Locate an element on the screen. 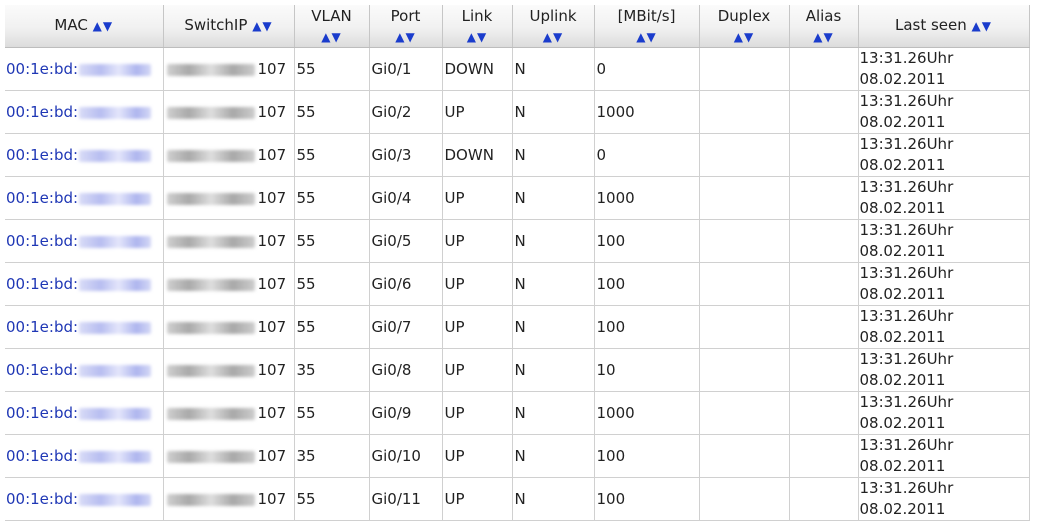 The height and width of the screenshot is (530, 1042). column-header-duplex: Duplex ▲▼ is located at coordinates (744, 26).